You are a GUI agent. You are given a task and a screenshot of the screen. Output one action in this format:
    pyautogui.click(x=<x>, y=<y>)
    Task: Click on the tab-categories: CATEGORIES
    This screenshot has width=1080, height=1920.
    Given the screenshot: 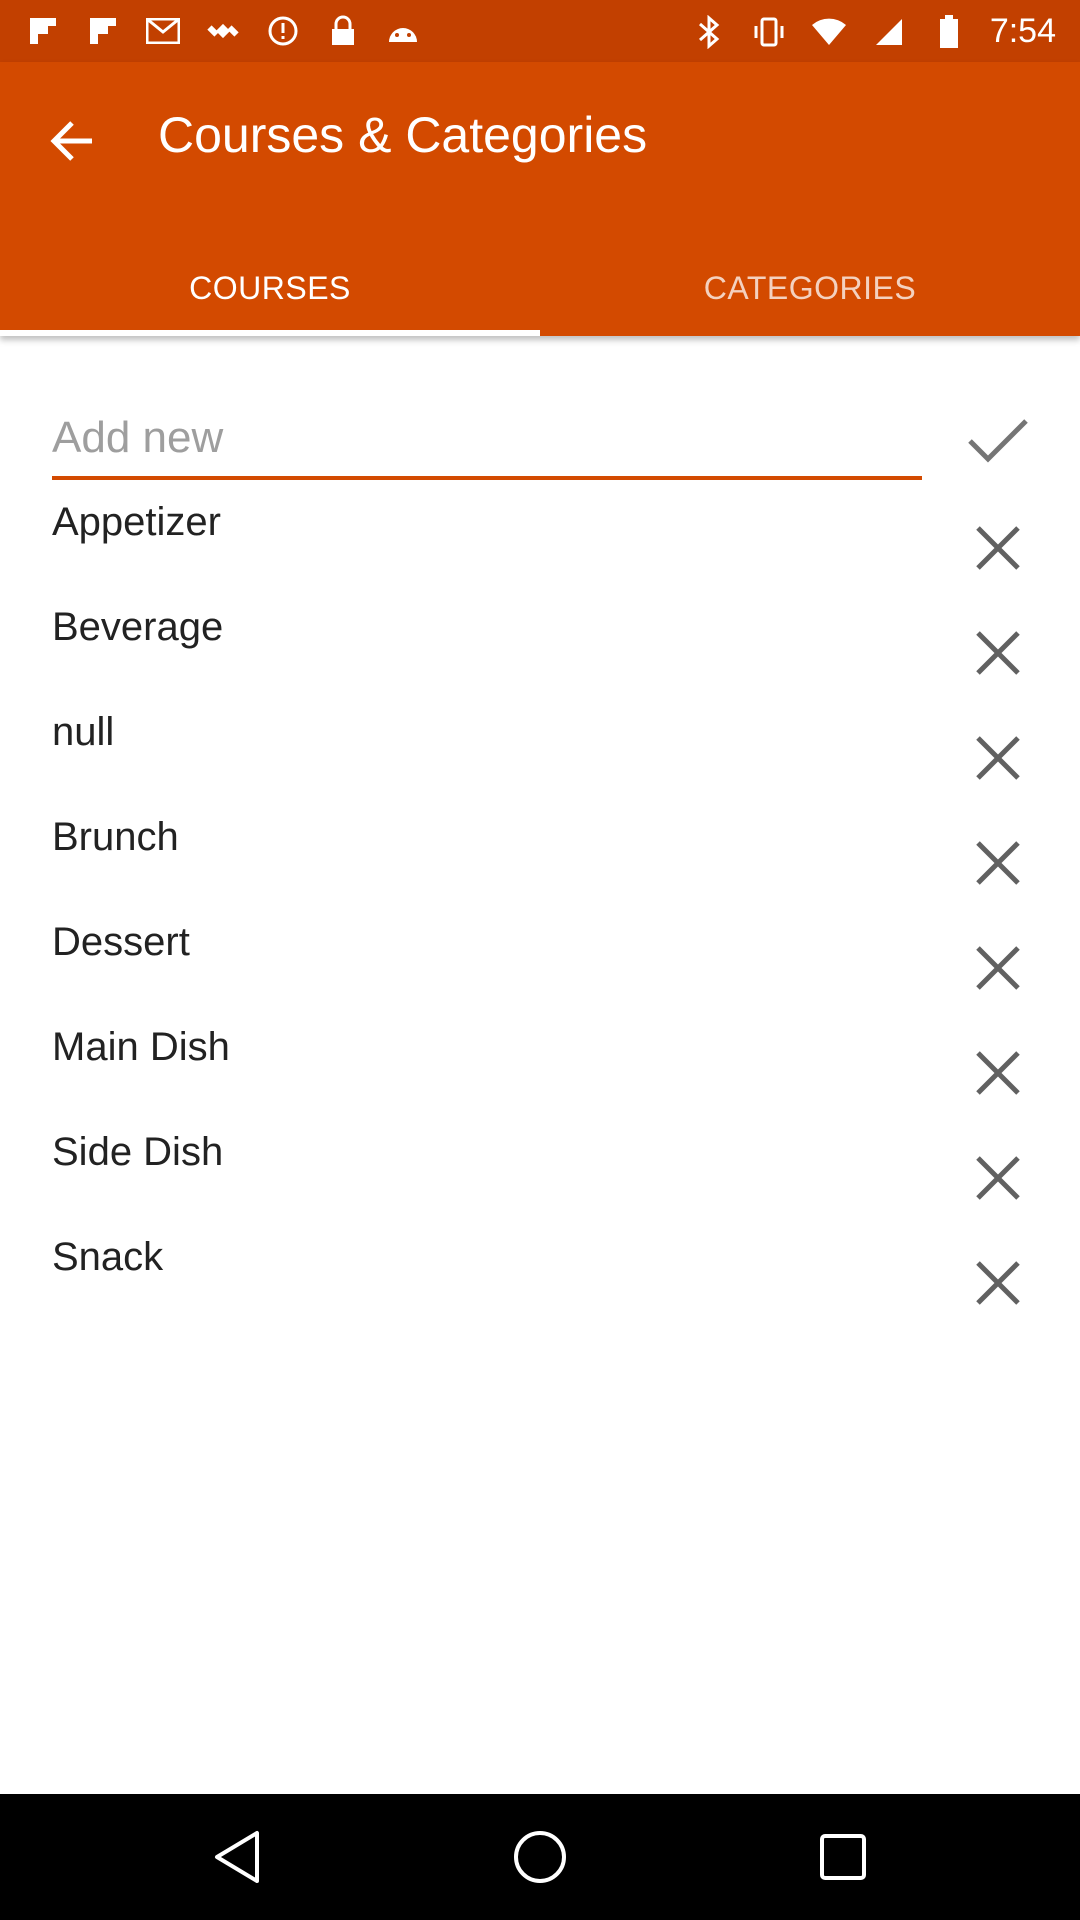 What is the action you would take?
    pyautogui.click(x=810, y=288)
    